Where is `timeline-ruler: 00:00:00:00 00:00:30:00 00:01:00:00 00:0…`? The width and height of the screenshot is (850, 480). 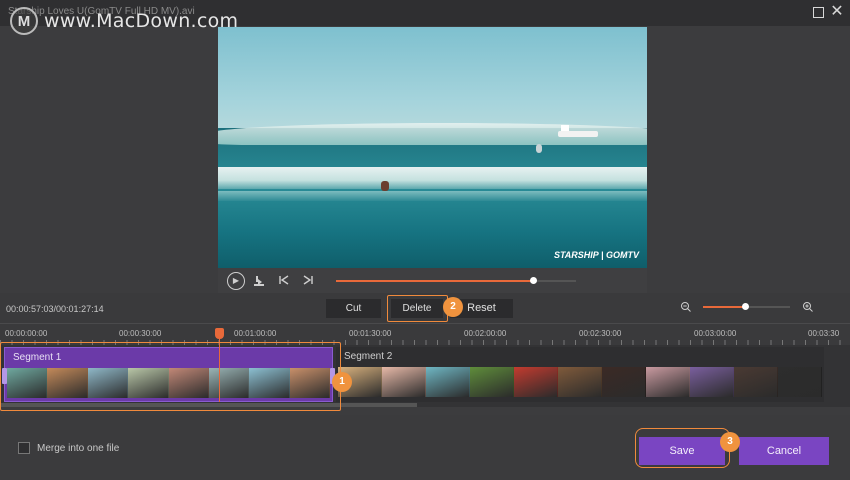
timeline-ruler: 00:00:00:00 00:00:30:00 00:01:00:00 00:0… is located at coordinates (425, 334).